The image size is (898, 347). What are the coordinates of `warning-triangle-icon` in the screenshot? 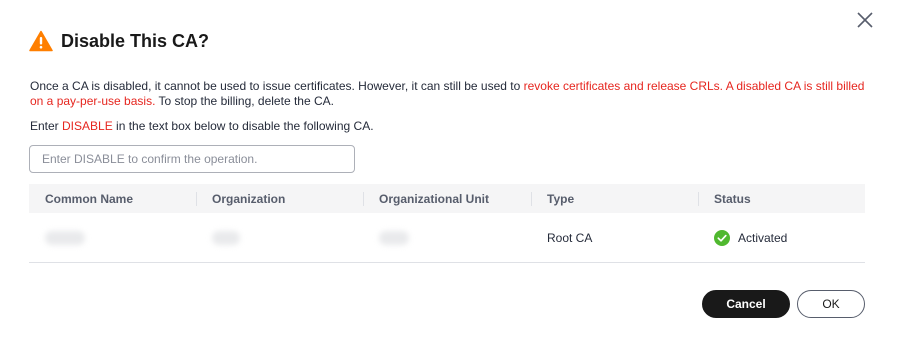 It's located at (41, 41).